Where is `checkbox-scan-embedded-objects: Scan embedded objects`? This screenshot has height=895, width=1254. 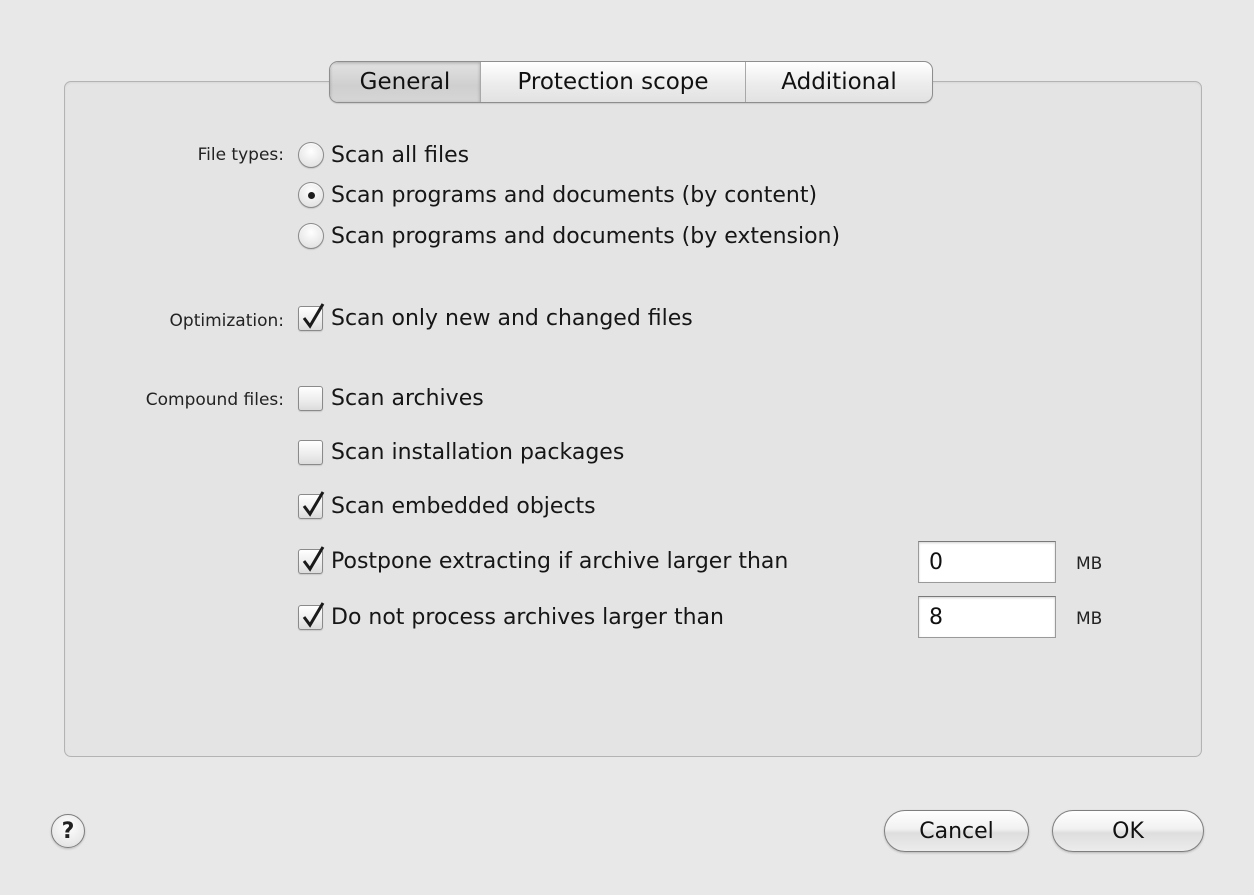 checkbox-scan-embedded-objects: Scan embedded objects is located at coordinates (447, 505).